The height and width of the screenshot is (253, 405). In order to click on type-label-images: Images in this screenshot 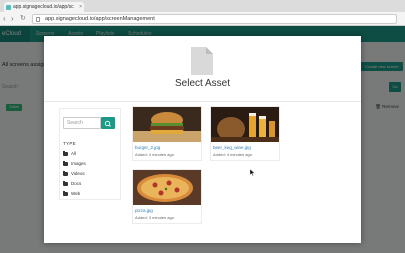, I will do `click(78, 163)`.